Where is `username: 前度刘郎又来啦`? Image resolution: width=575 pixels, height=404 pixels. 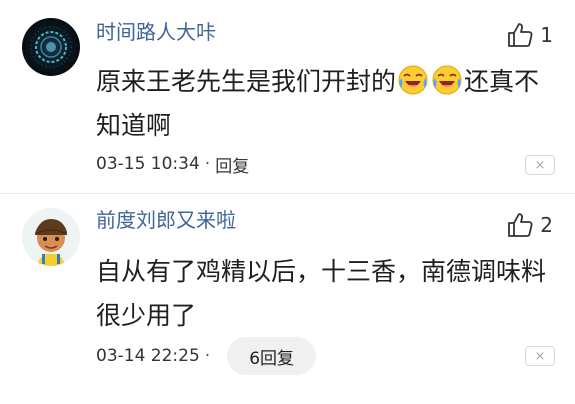 username: 前度刘郎又来啦 is located at coordinates (166, 220).